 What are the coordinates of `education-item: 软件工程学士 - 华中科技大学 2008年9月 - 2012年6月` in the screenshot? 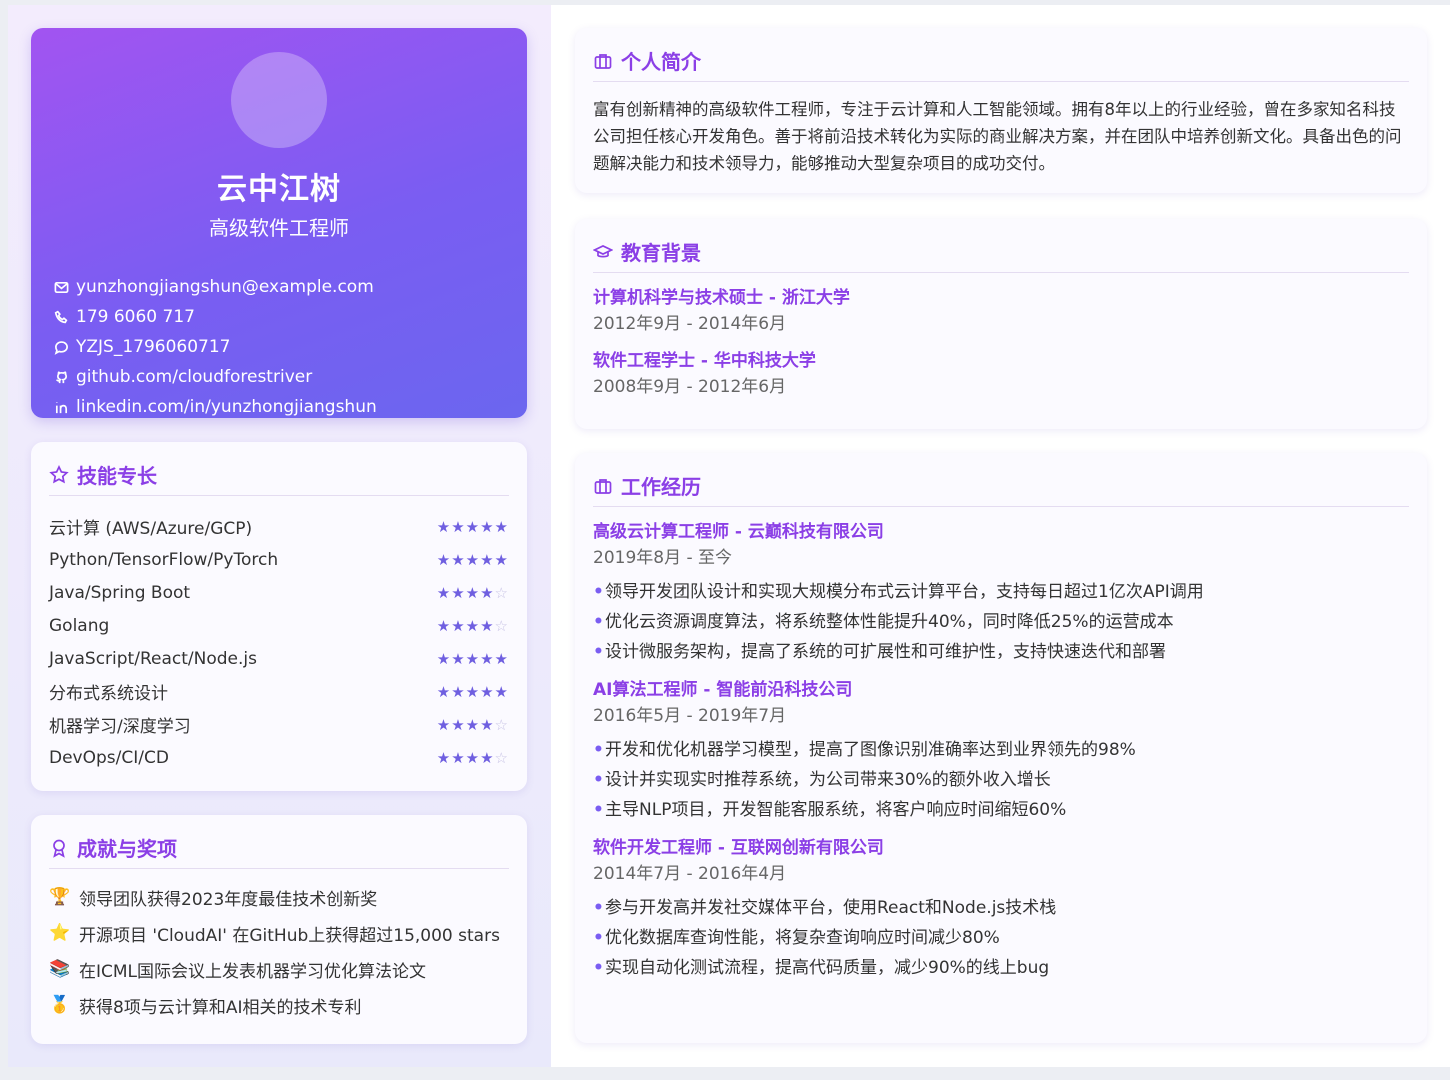 It's located at (1001, 374).